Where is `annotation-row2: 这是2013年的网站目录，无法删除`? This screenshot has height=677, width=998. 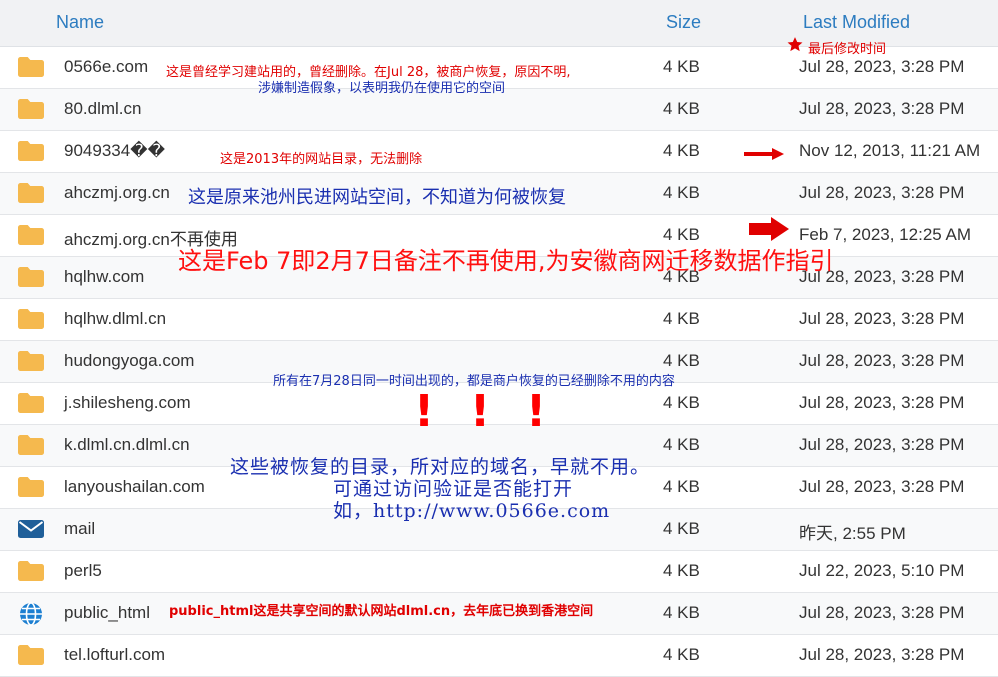 annotation-row2: 这是2013年的网站目录，无法删除 is located at coordinates (321, 159).